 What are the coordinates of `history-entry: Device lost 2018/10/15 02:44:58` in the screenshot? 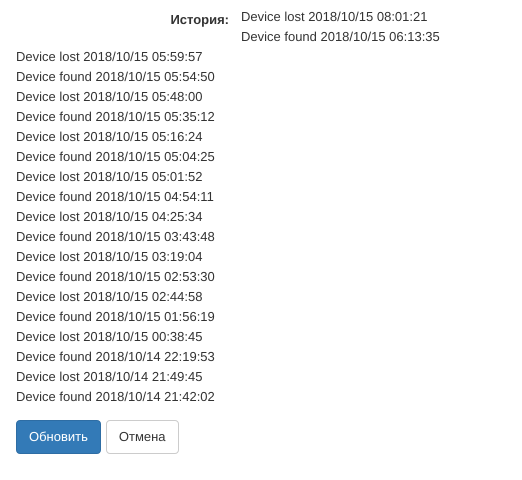 It's located at (109, 296).